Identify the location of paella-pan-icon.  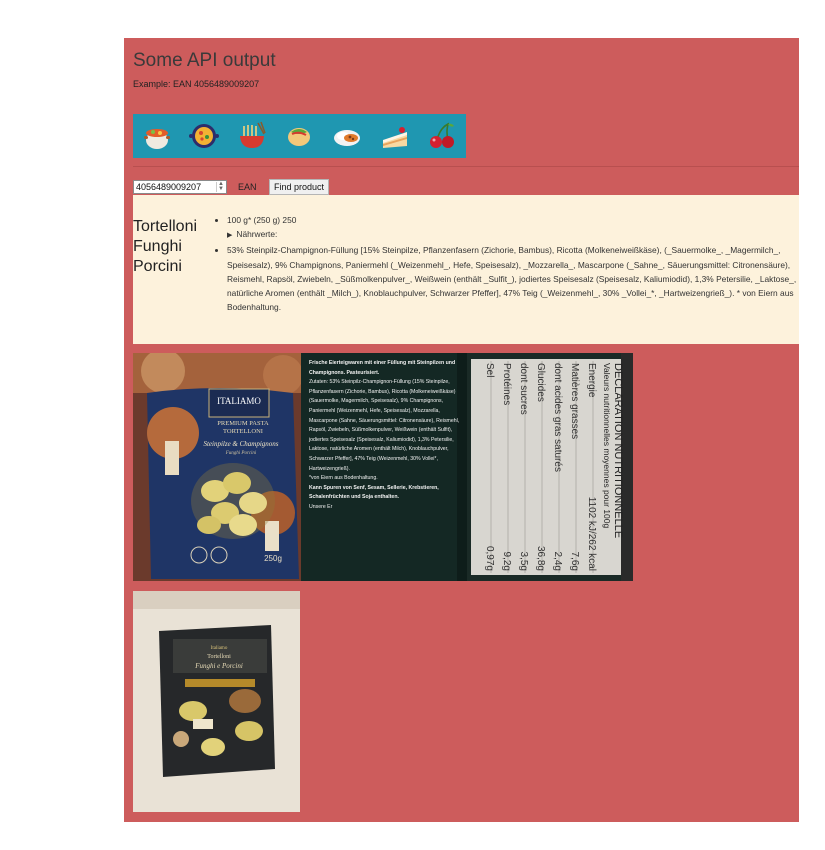
(204, 136).